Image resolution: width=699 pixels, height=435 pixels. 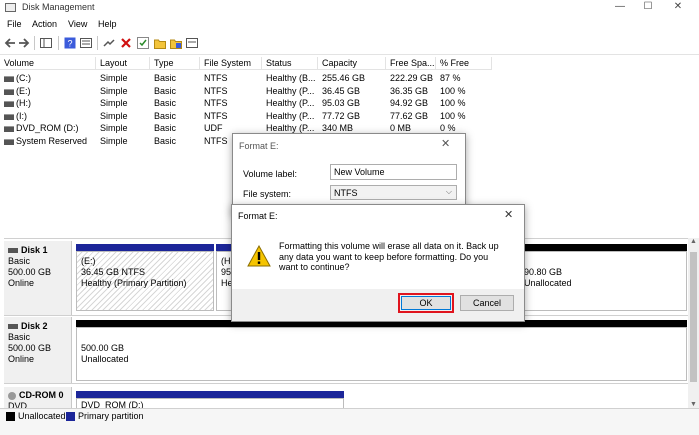 I want to click on delete-icon, so click(x=126, y=43).